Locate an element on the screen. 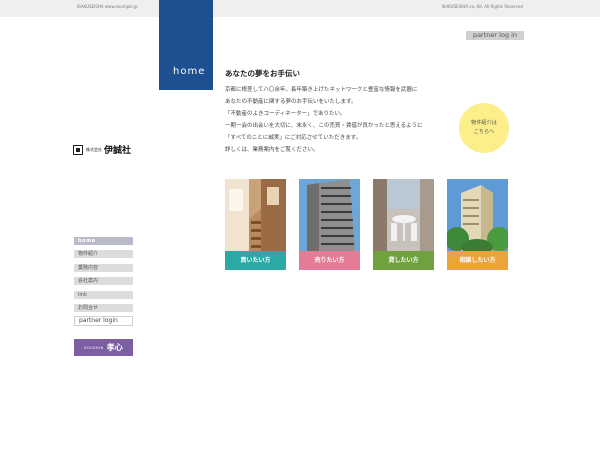  apartment-building-photo is located at coordinates (329, 215).